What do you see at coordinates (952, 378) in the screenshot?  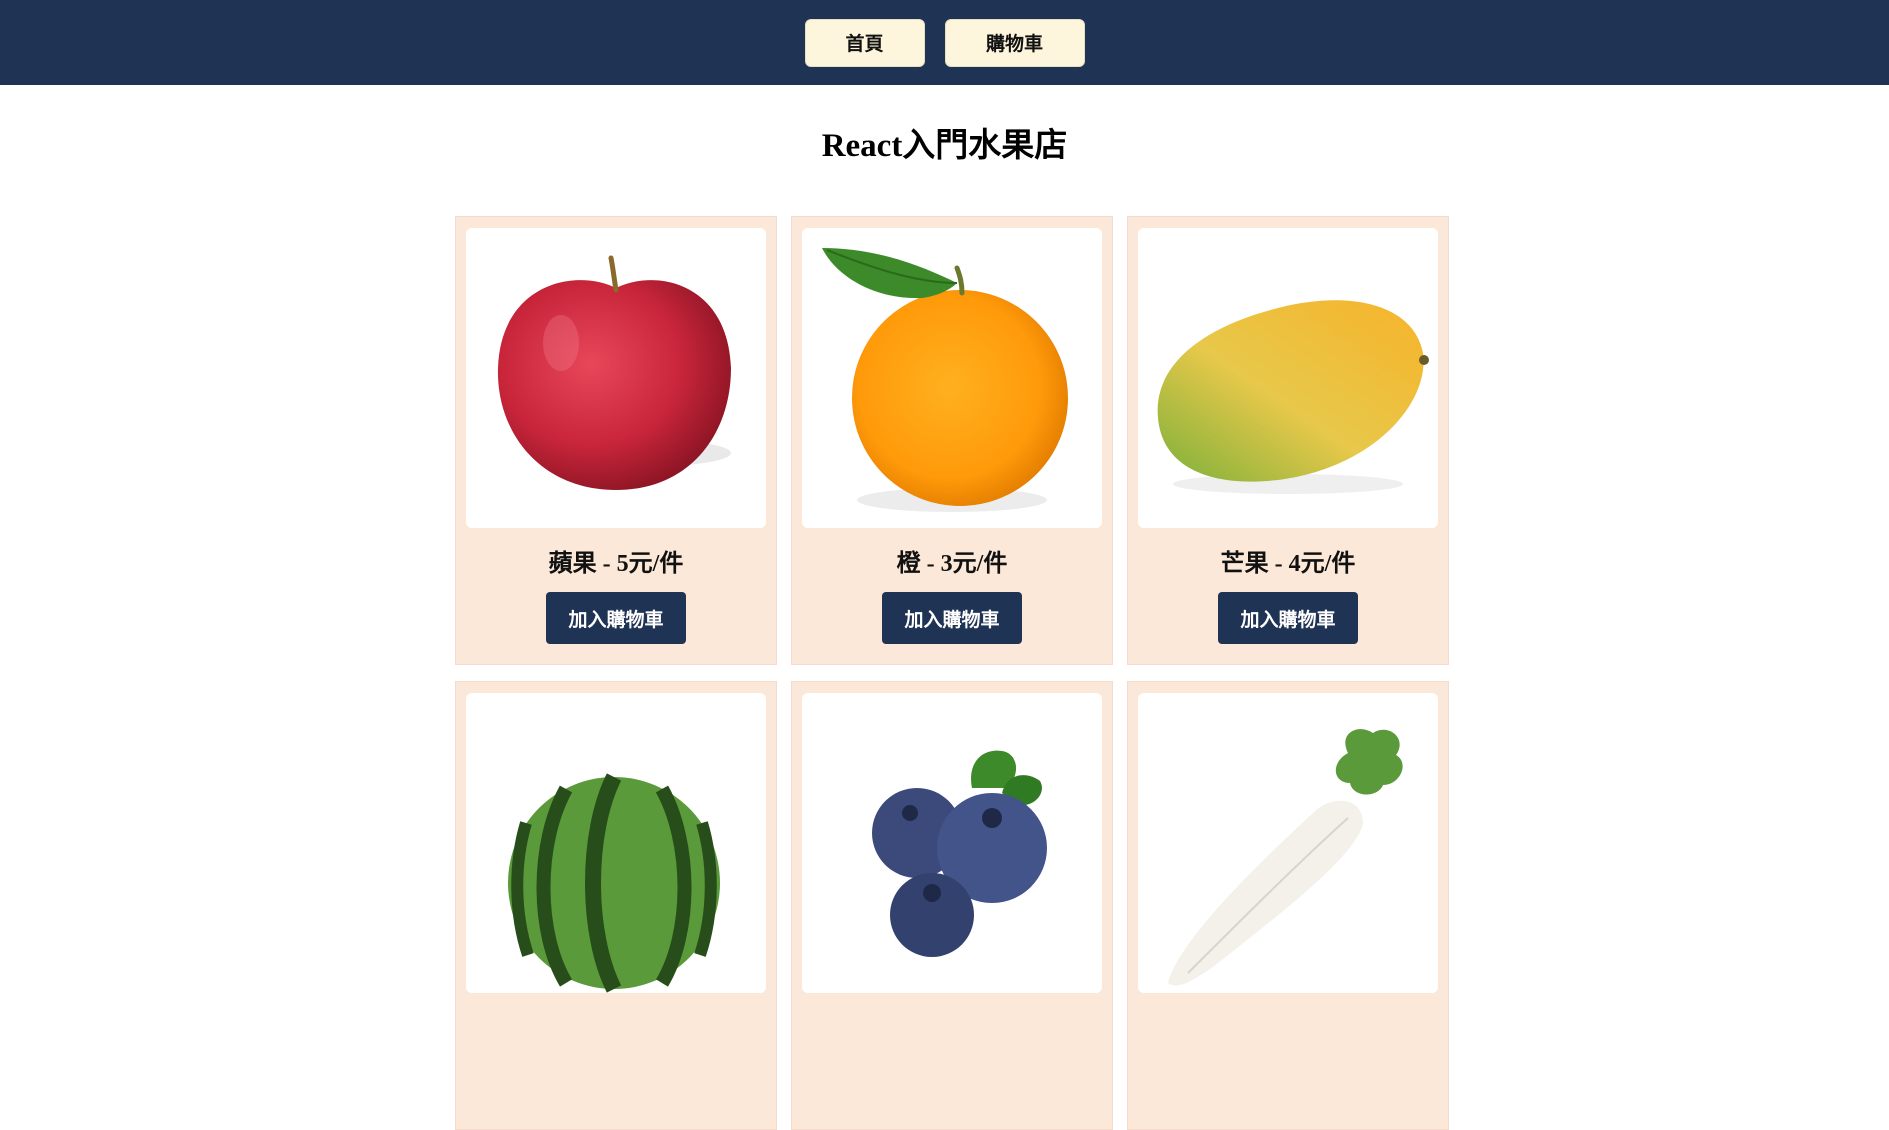 I see `orange-image` at bounding box center [952, 378].